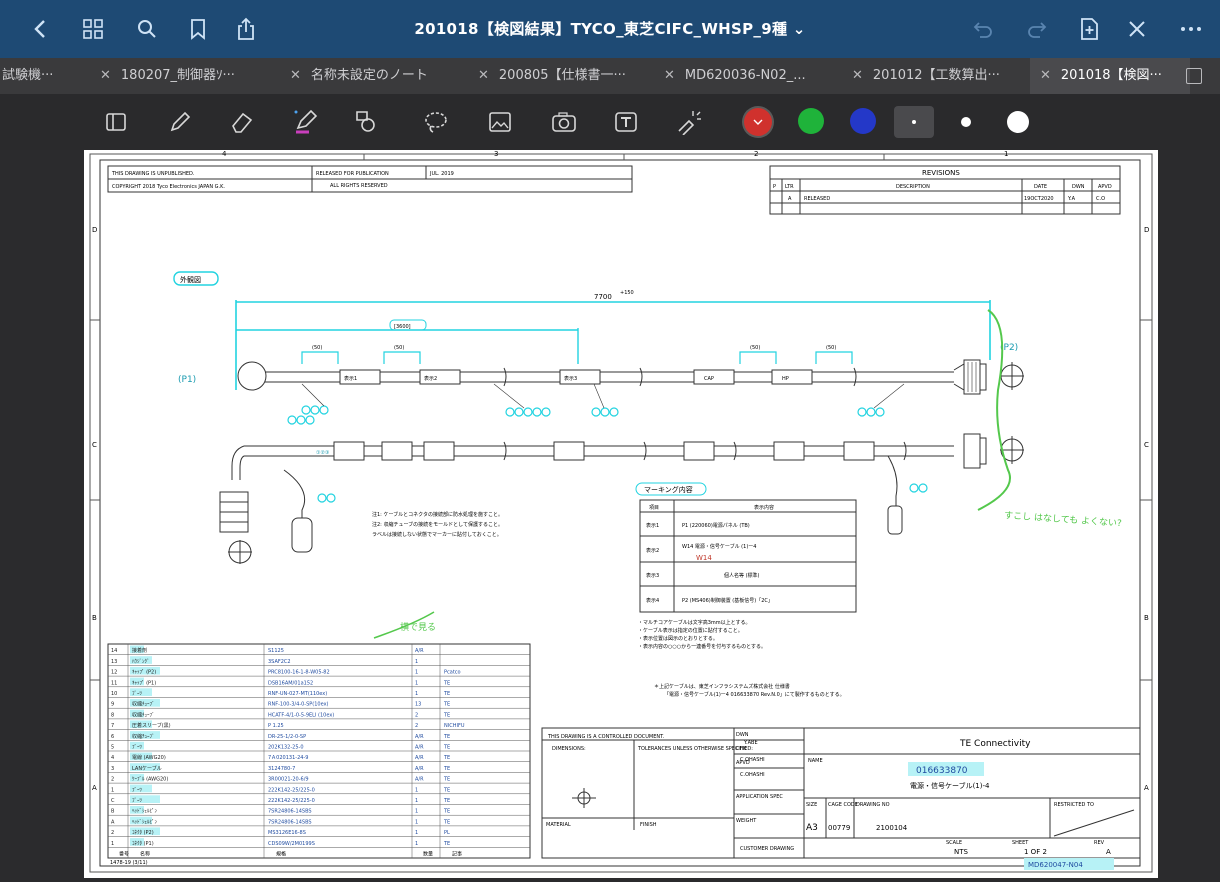  Describe the element at coordinates (940, 76) in the screenshot. I see `tab-6: ✕ 201012【工数算出···` at that location.